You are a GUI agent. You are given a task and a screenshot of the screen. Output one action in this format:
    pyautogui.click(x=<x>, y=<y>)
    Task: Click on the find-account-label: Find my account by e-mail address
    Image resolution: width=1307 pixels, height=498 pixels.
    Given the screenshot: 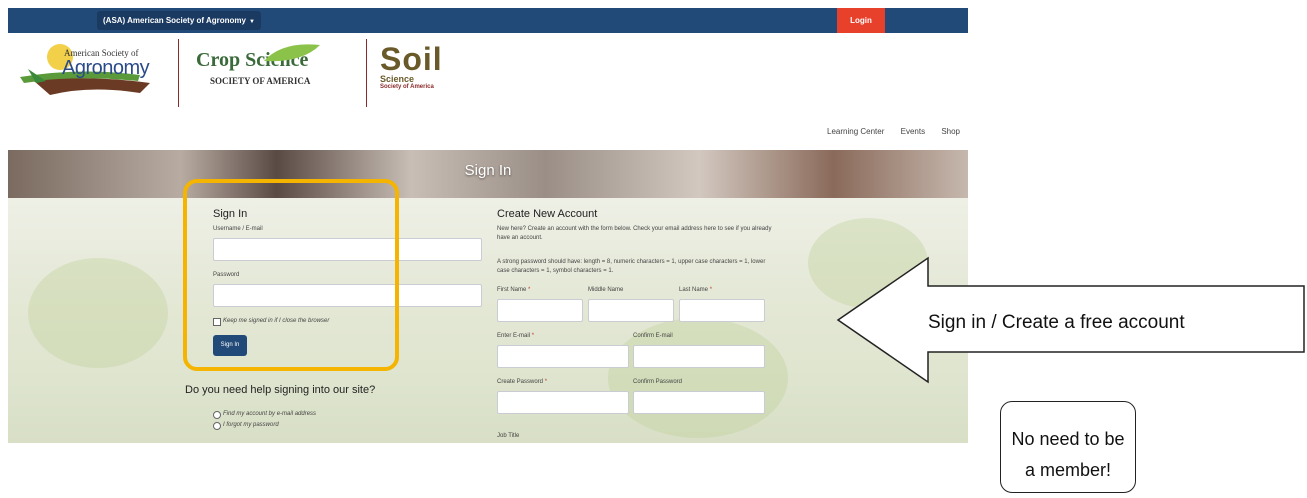 What is the action you would take?
    pyautogui.click(x=269, y=414)
    